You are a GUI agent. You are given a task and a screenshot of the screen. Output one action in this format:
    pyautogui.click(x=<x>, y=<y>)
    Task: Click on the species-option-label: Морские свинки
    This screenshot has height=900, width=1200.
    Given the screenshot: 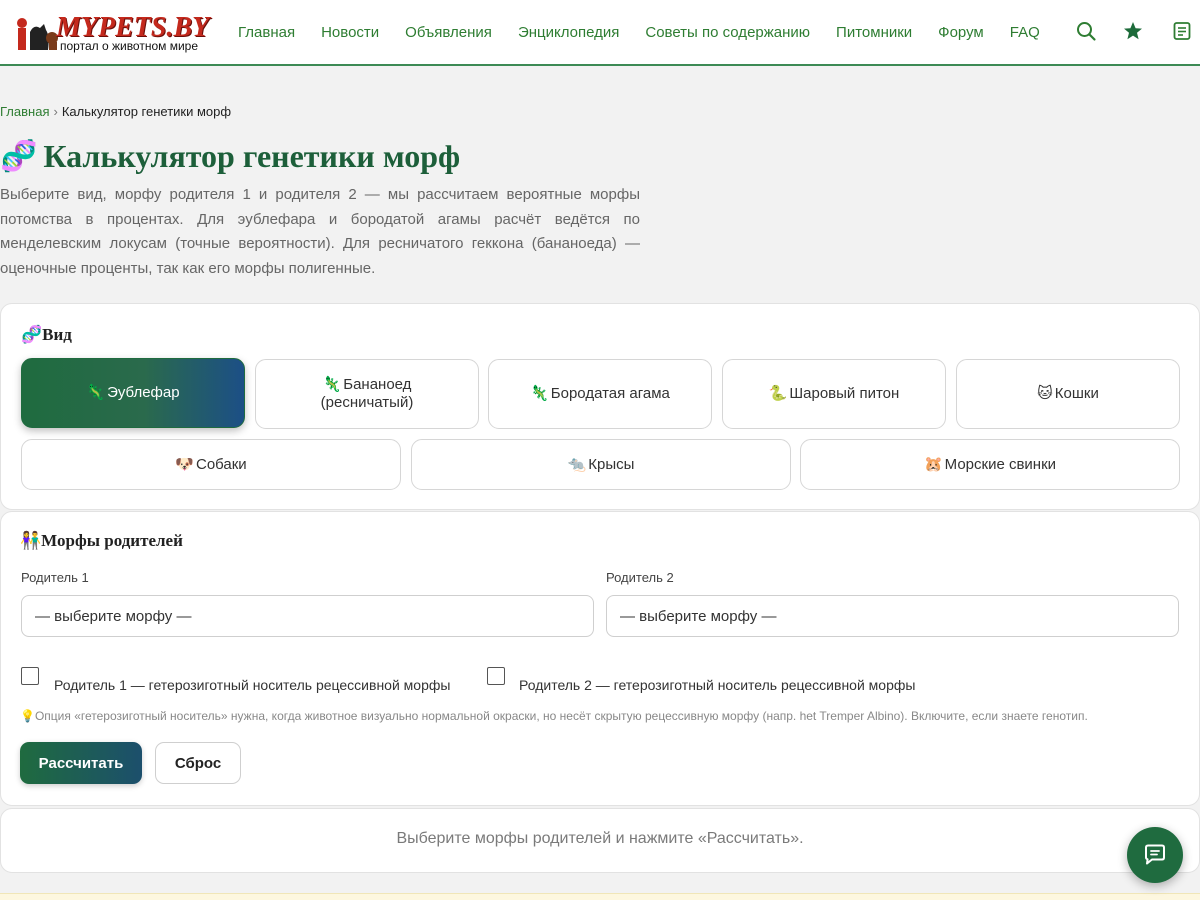 What is the action you would take?
    pyautogui.click(x=1000, y=464)
    